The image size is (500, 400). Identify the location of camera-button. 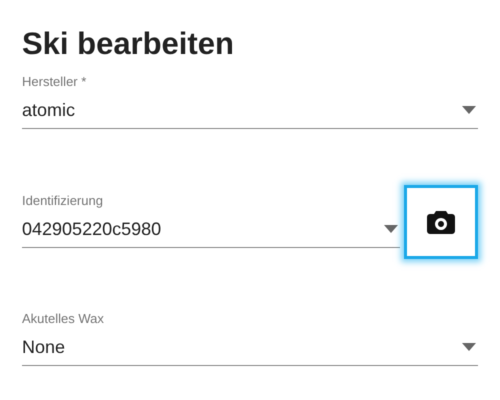
(441, 222).